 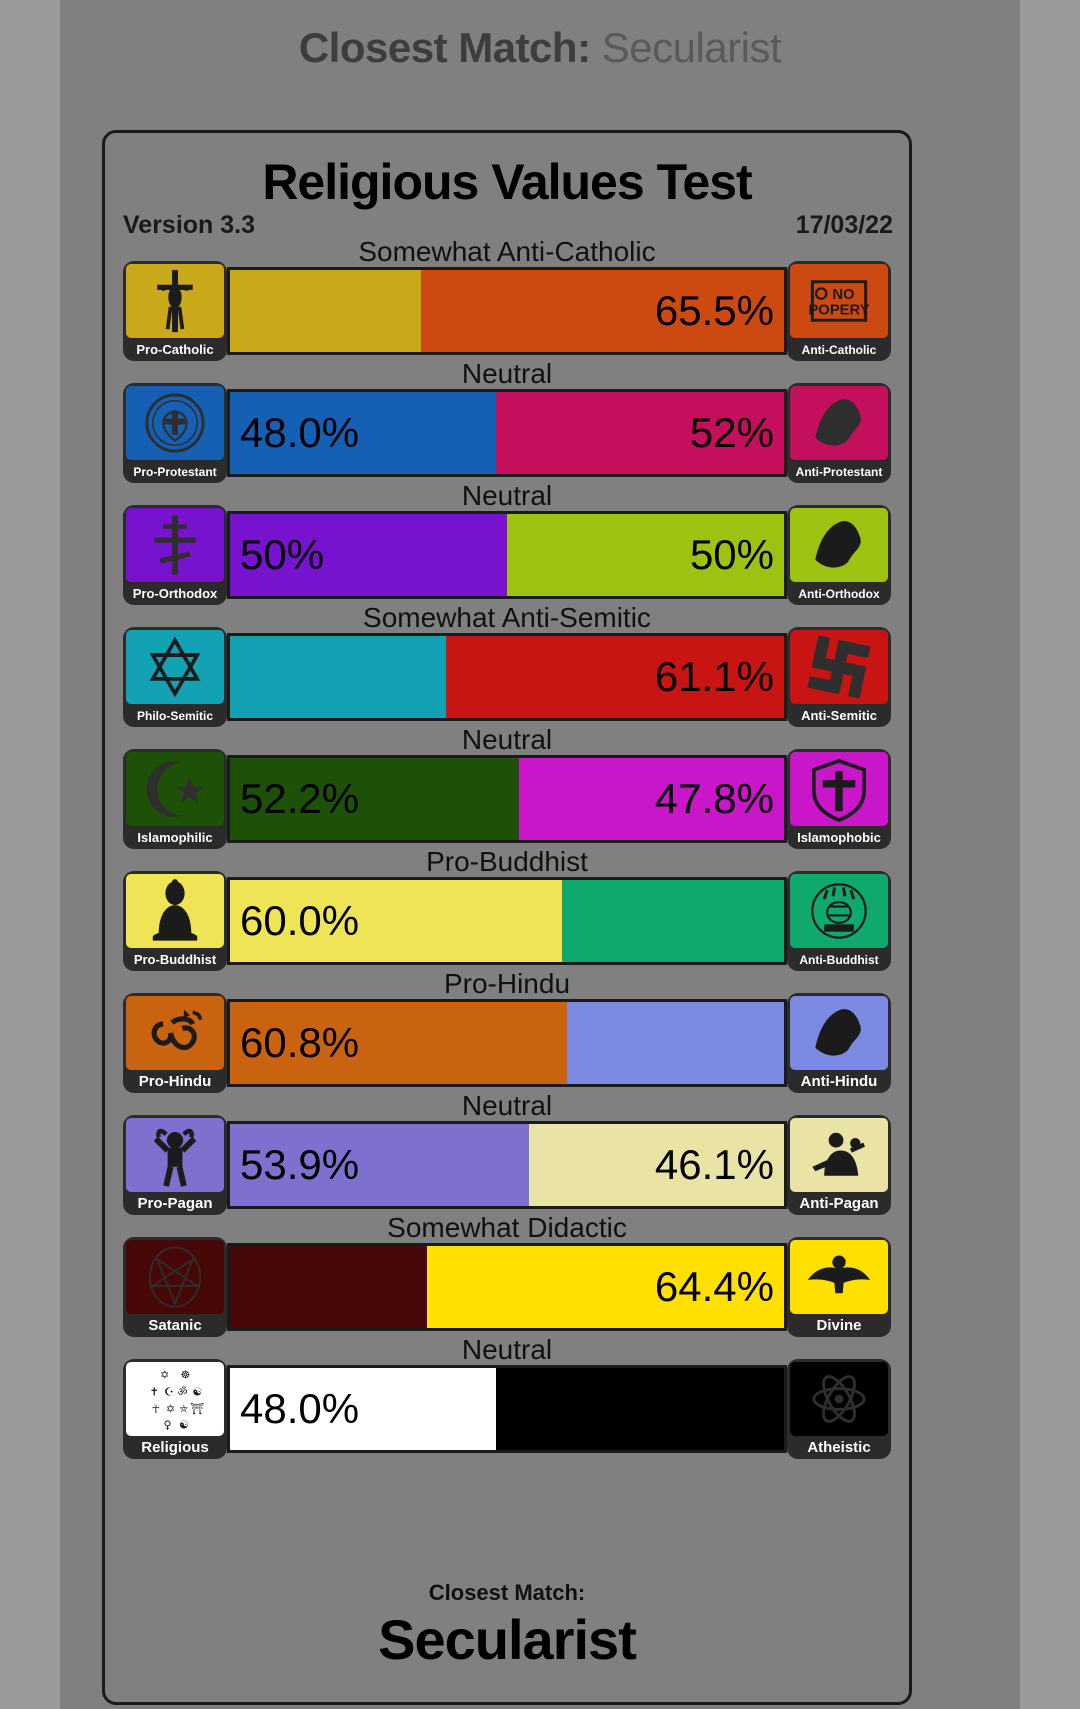 I want to click on axis-right-value: 47.8%, so click(x=714, y=798).